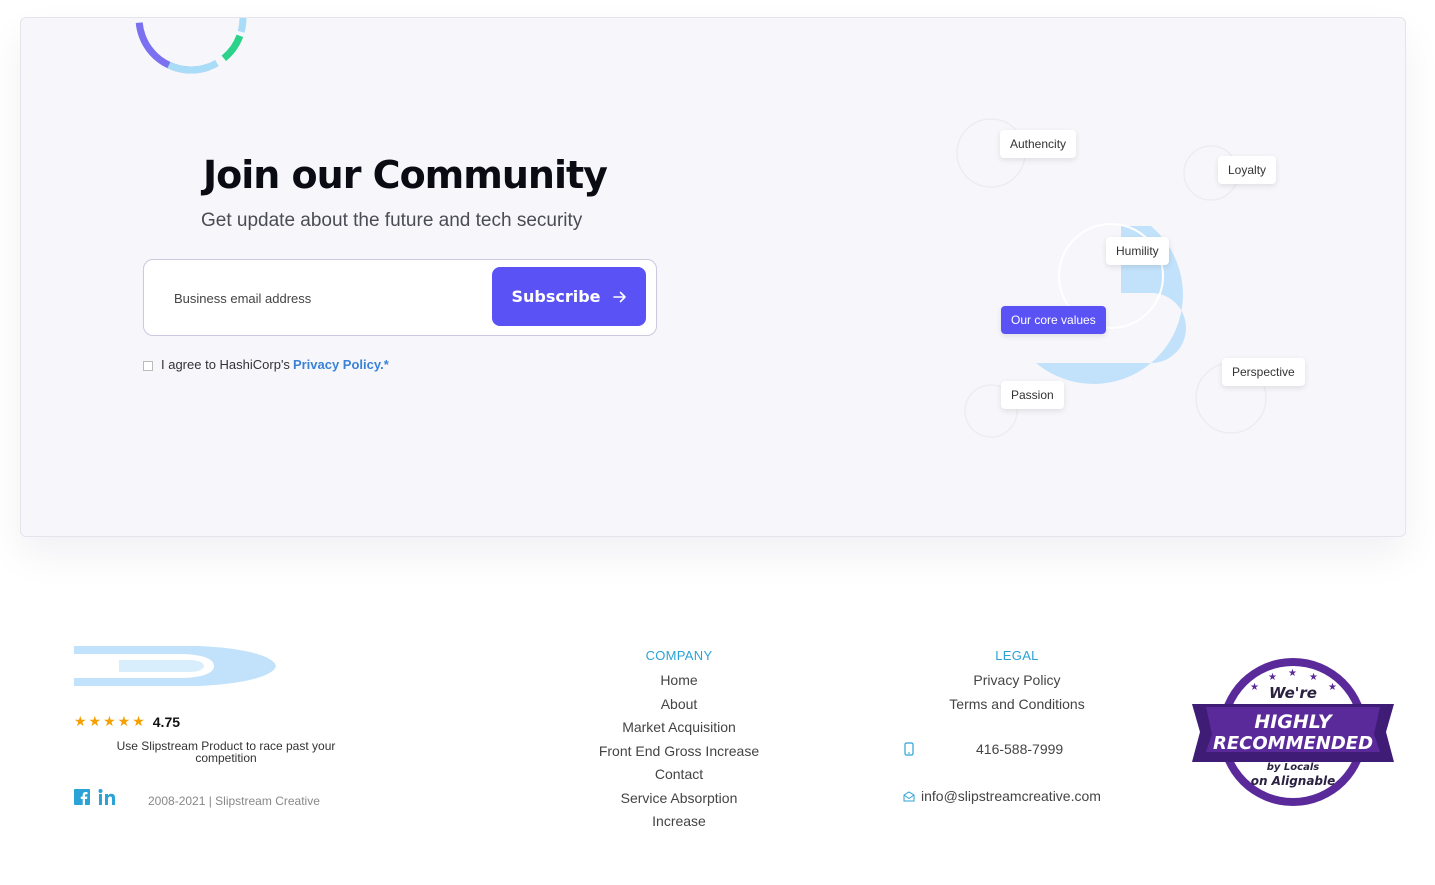 The image size is (1435, 885). Describe the element at coordinates (909, 749) in the screenshot. I see `phone-icon` at that location.